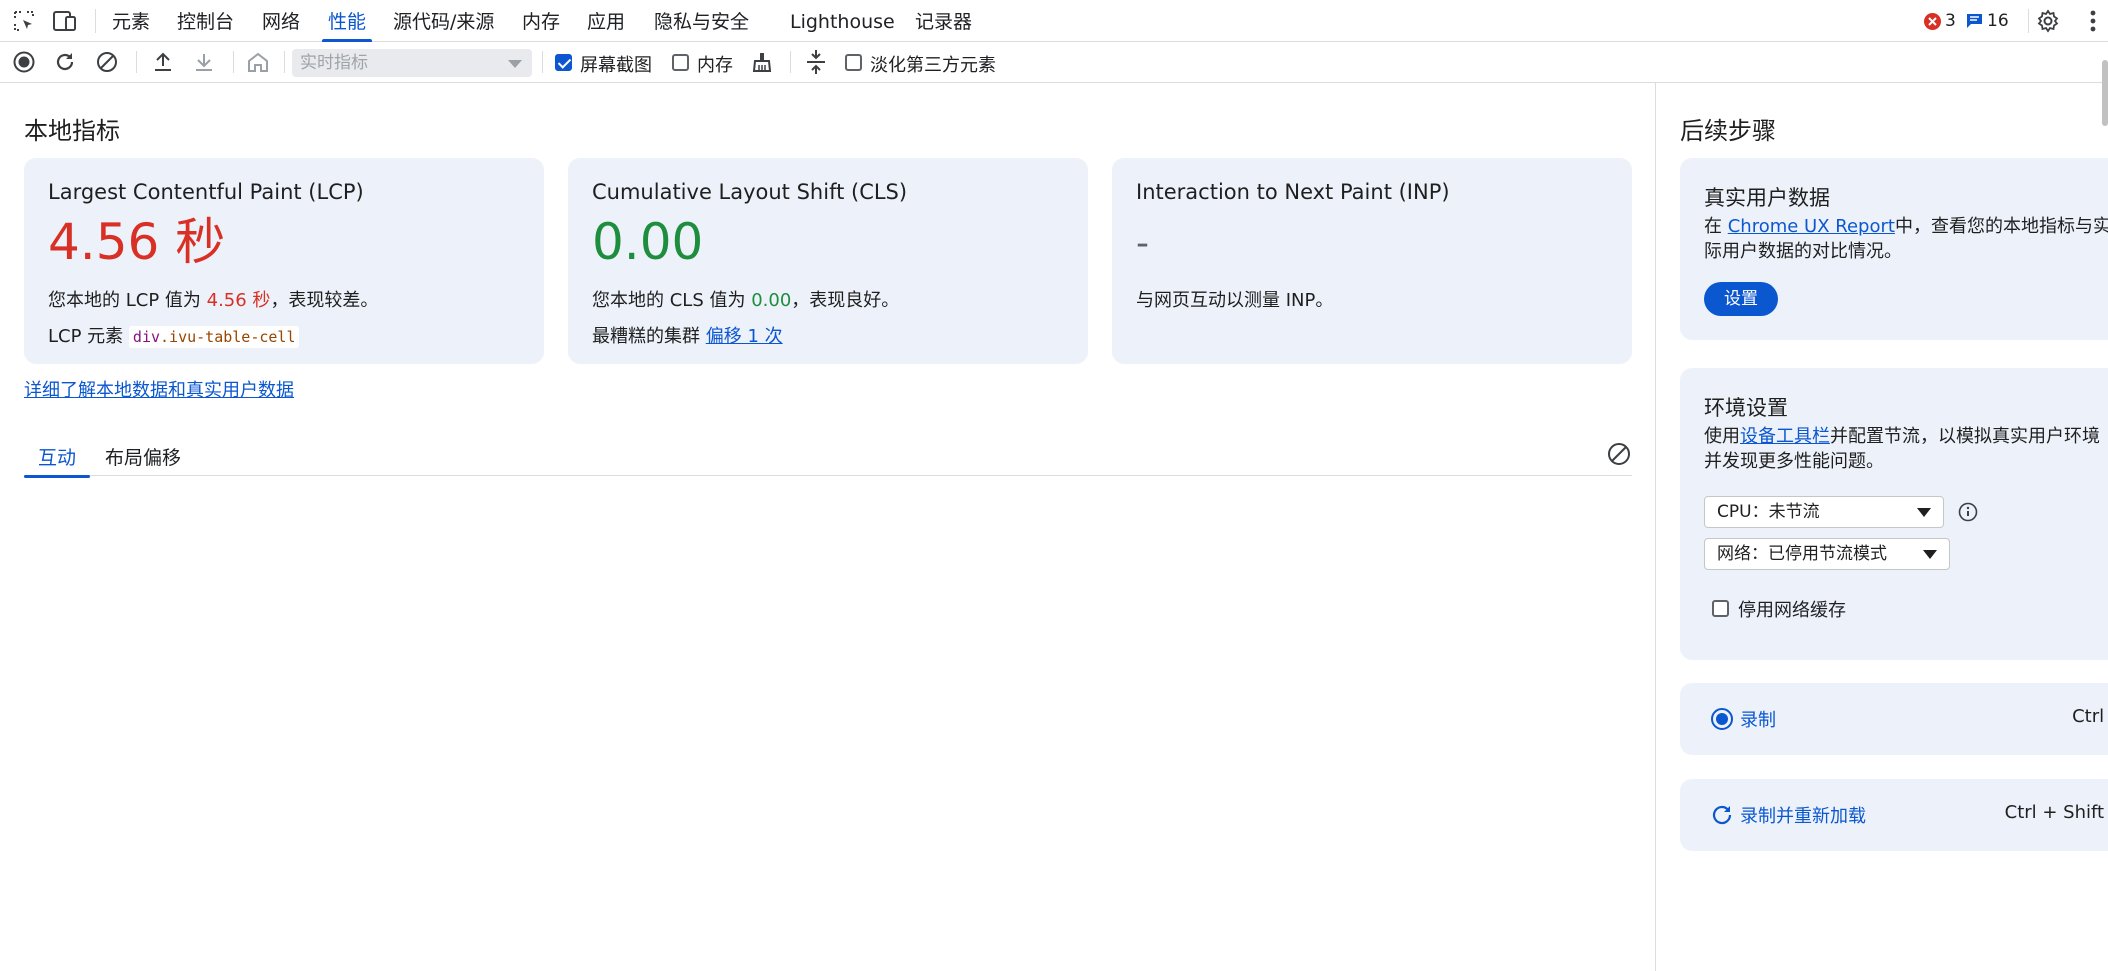 The height and width of the screenshot is (971, 2108). What do you see at coordinates (744, 336) in the screenshot?
I see `cls-worst-link: 偏移 1 次` at bounding box center [744, 336].